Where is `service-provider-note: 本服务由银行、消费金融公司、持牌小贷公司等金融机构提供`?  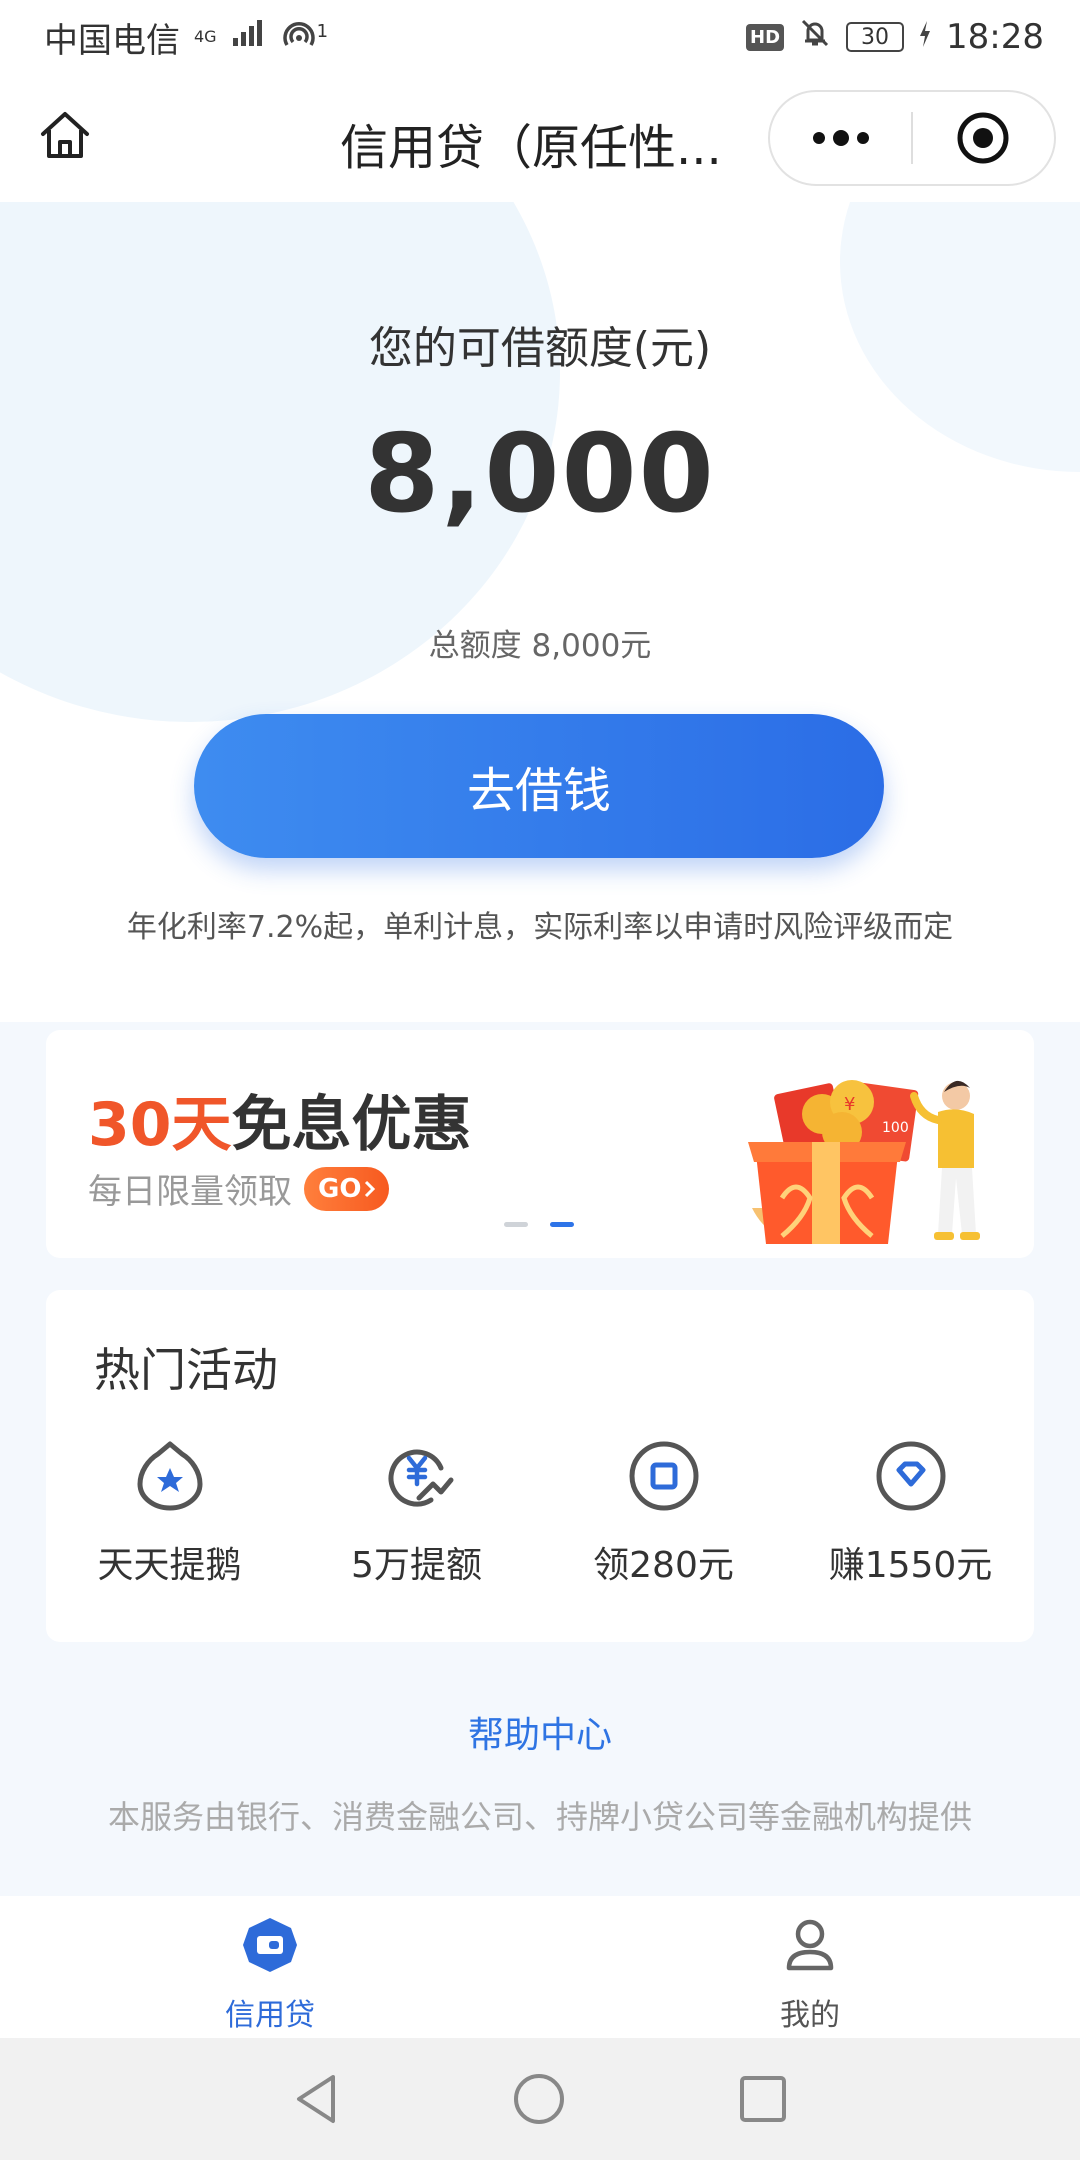 service-provider-note: 本服务由银行、消费金融公司、持牌小贷公司等金融机构提供 is located at coordinates (539, 1817).